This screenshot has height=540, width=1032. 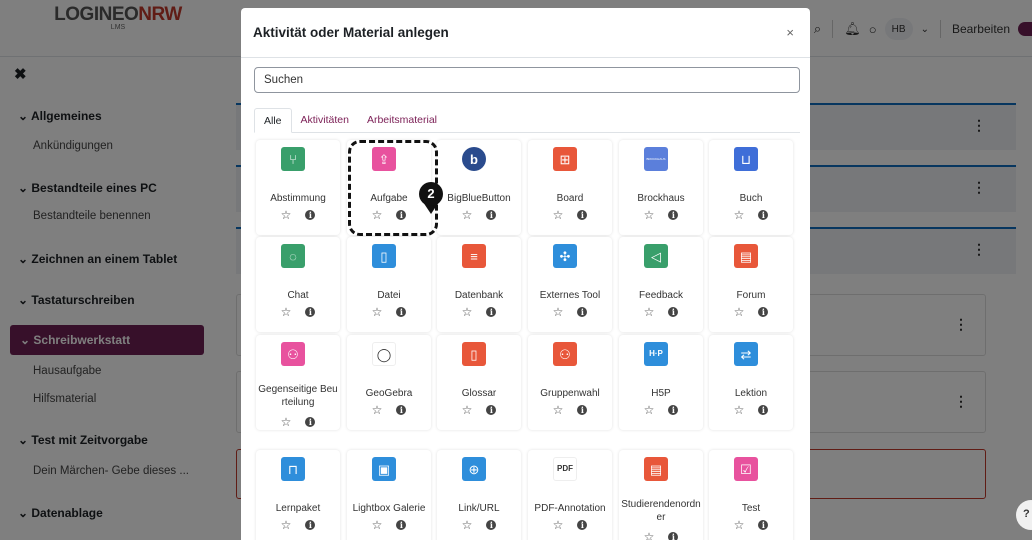 What do you see at coordinates (479, 382) in the screenshot?
I see `module-card: ▯ Glossar ☆ i` at bounding box center [479, 382].